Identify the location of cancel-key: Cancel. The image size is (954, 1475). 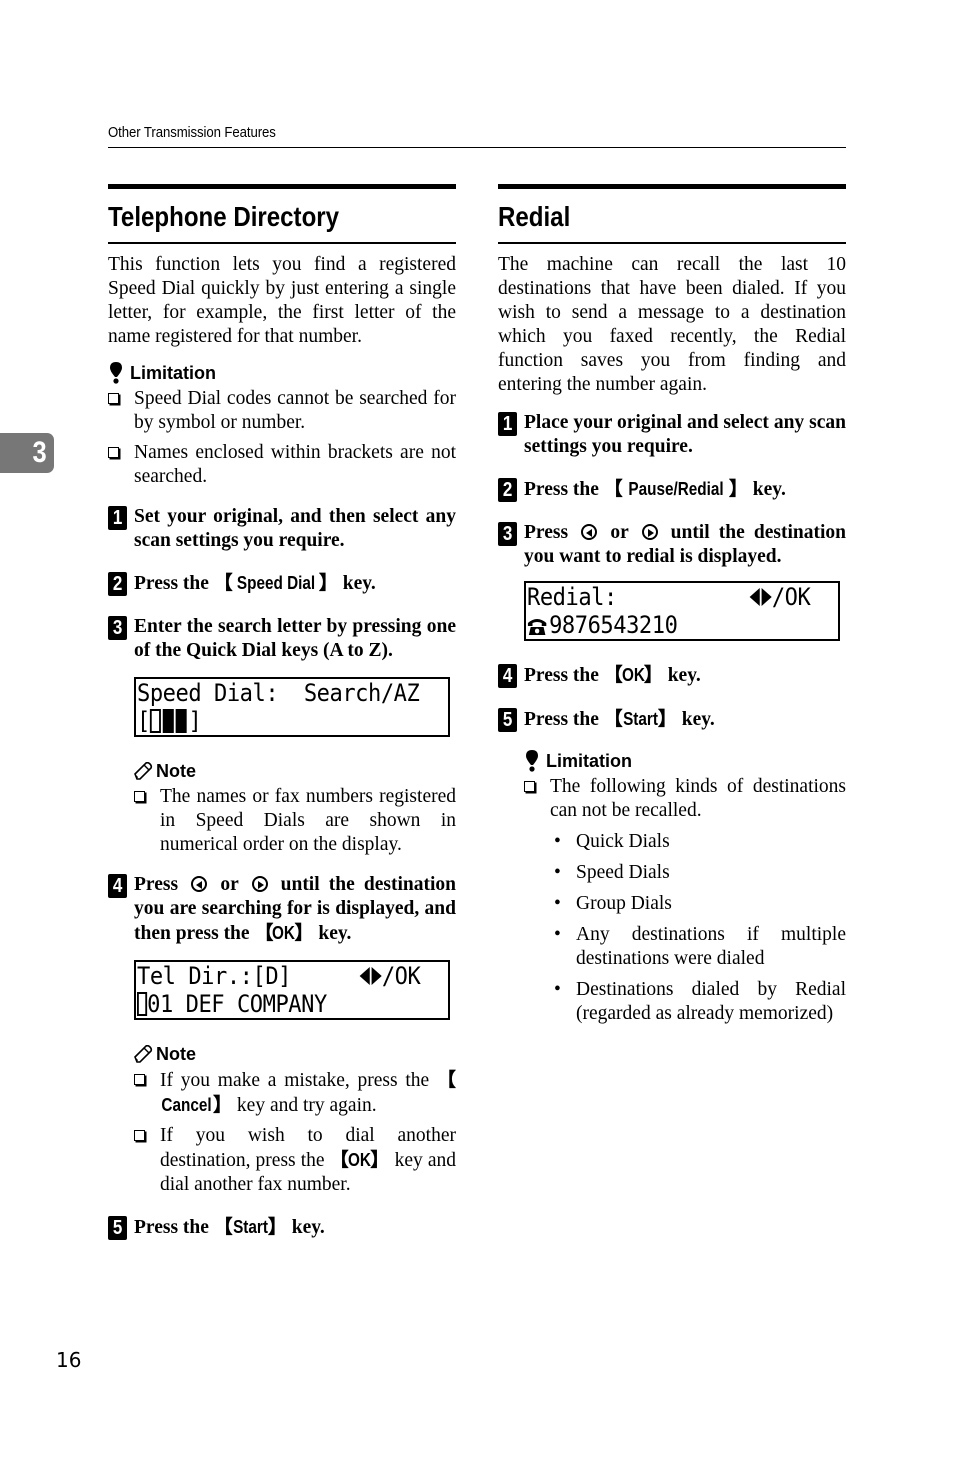
(186, 1105).